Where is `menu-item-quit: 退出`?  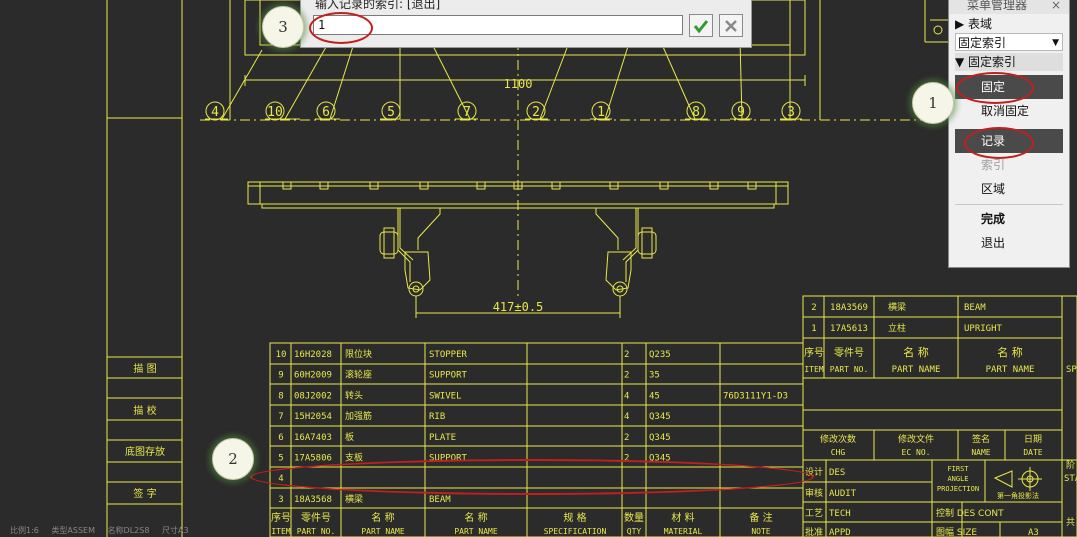
menu-item-quit: 退出 is located at coordinates (1009, 243).